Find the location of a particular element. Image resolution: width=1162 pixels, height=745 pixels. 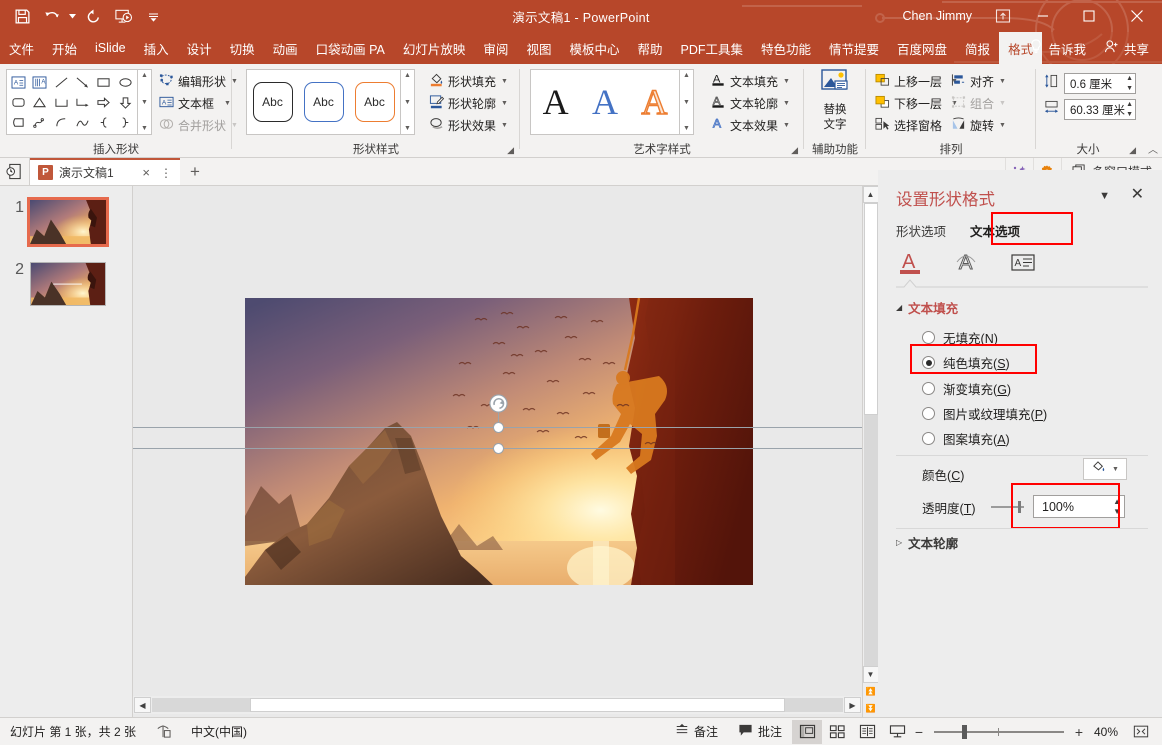

slide-thumbnail-1: 1 is located at coordinates (58, 222).